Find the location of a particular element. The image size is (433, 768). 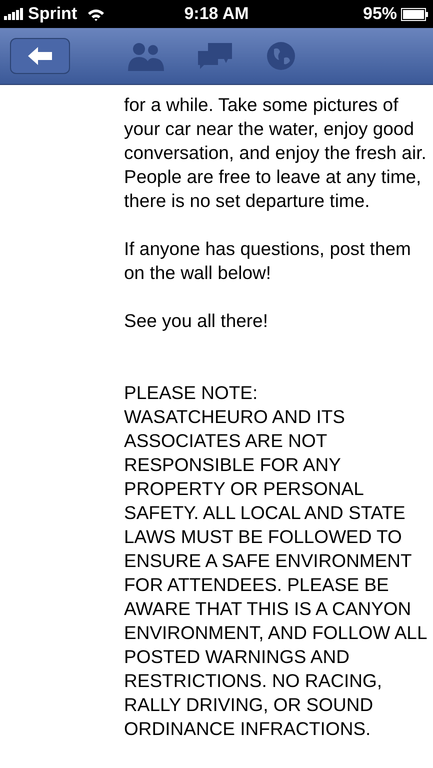

messages-icon is located at coordinates (215, 56).